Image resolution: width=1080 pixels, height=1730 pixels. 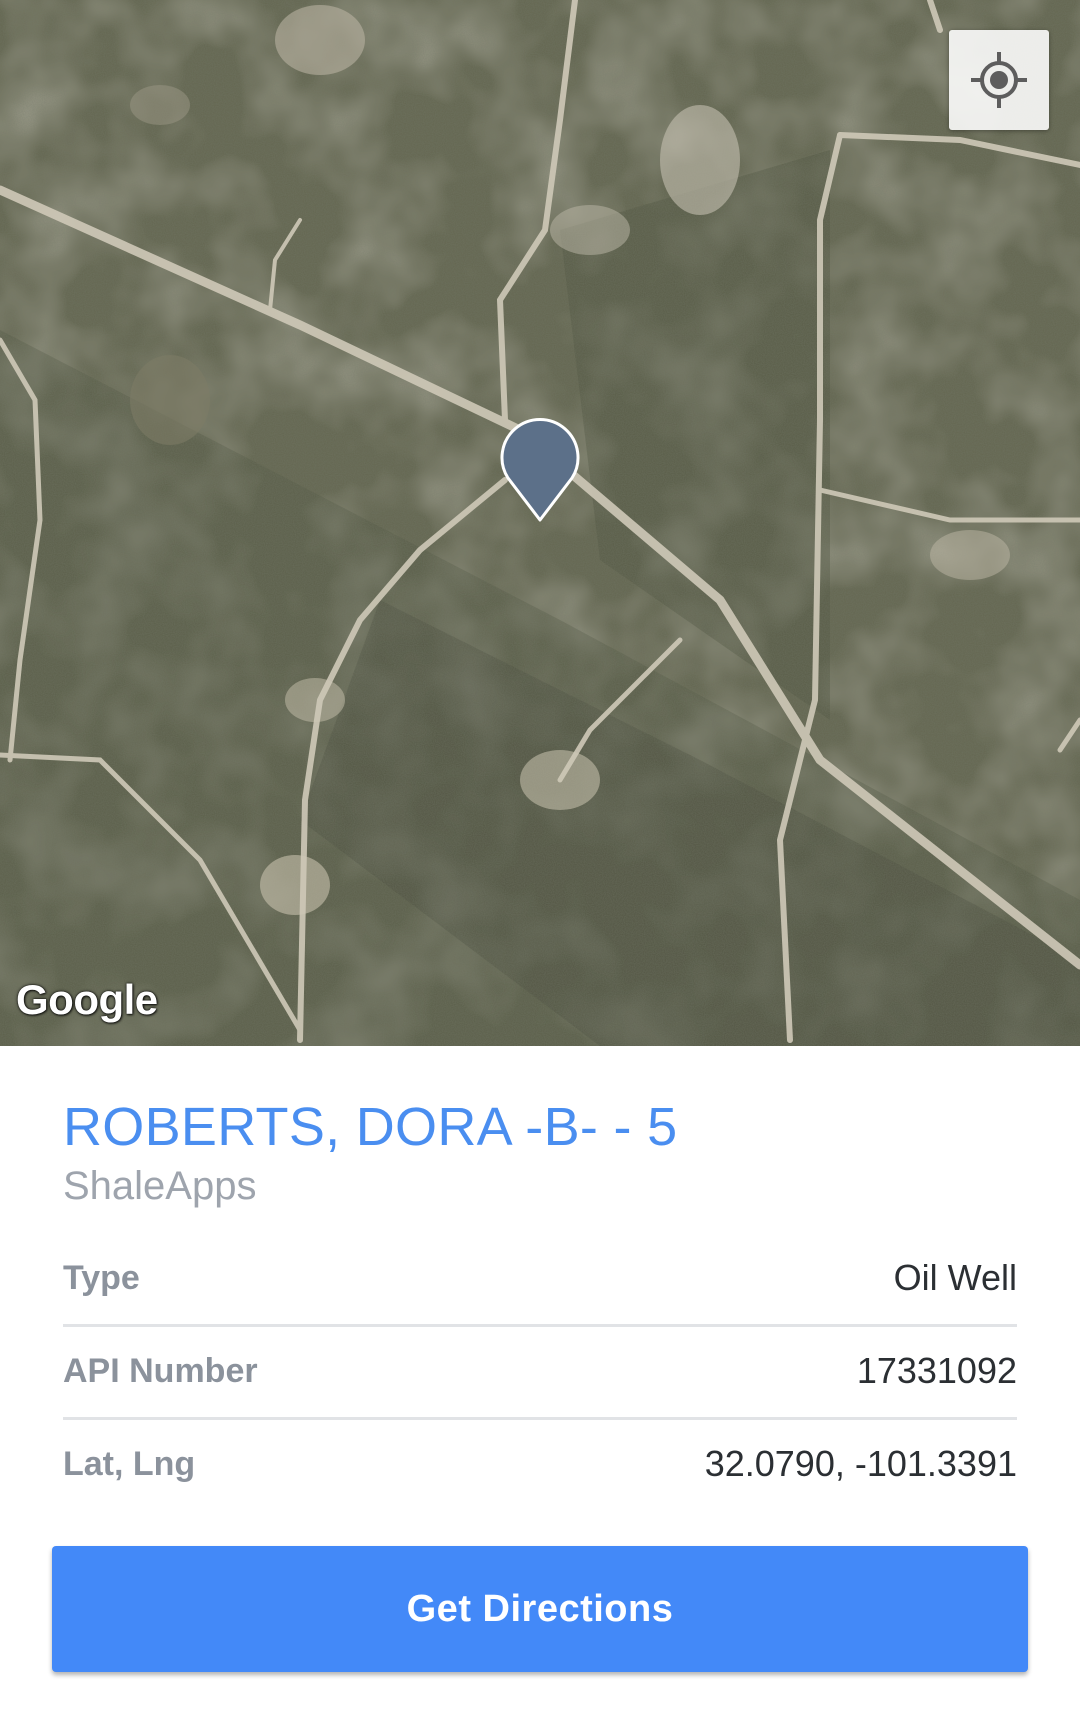 What do you see at coordinates (955, 1277) in the screenshot?
I see `info-value: Oil Well` at bounding box center [955, 1277].